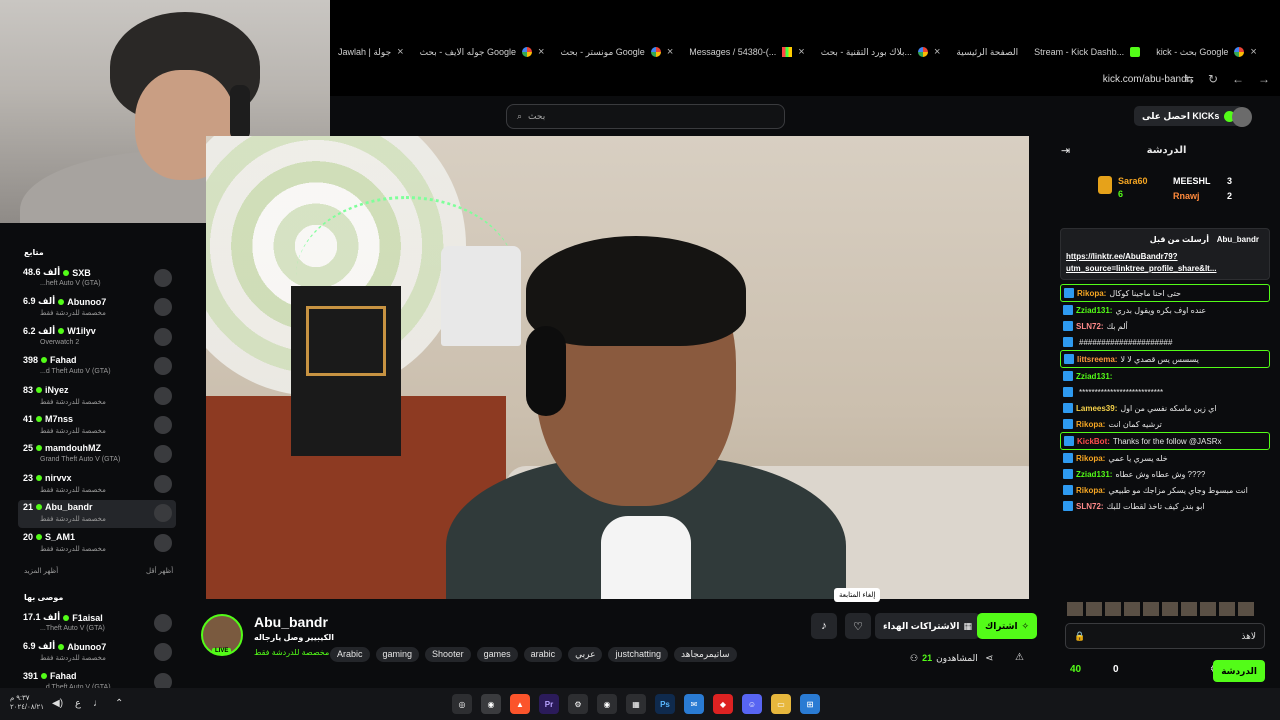 The width and height of the screenshot is (1280, 720). What do you see at coordinates (159, 571) in the screenshot?
I see `show-less-link: أظهر أقل` at bounding box center [159, 571].